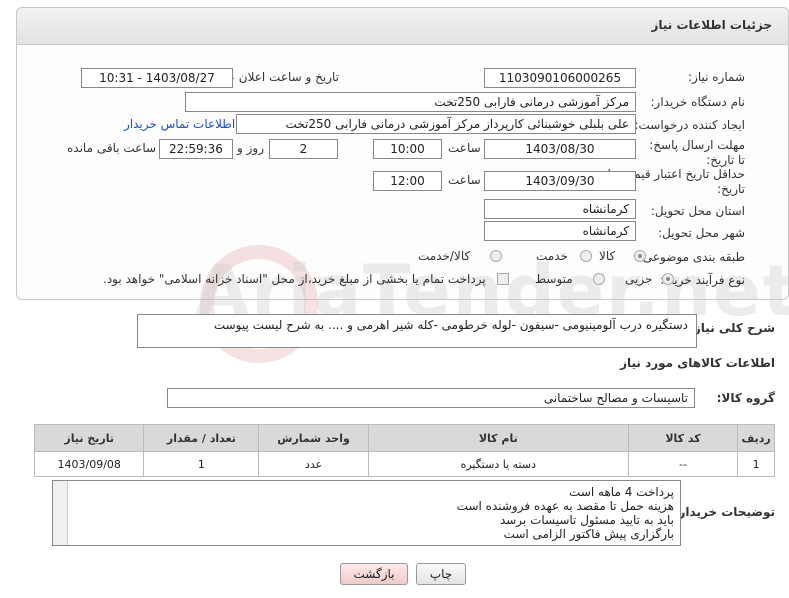 The width and height of the screenshot is (789, 598). Describe the element at coordinates (668, 279) in the screenshot. I see `process-radio-minor` at that location.